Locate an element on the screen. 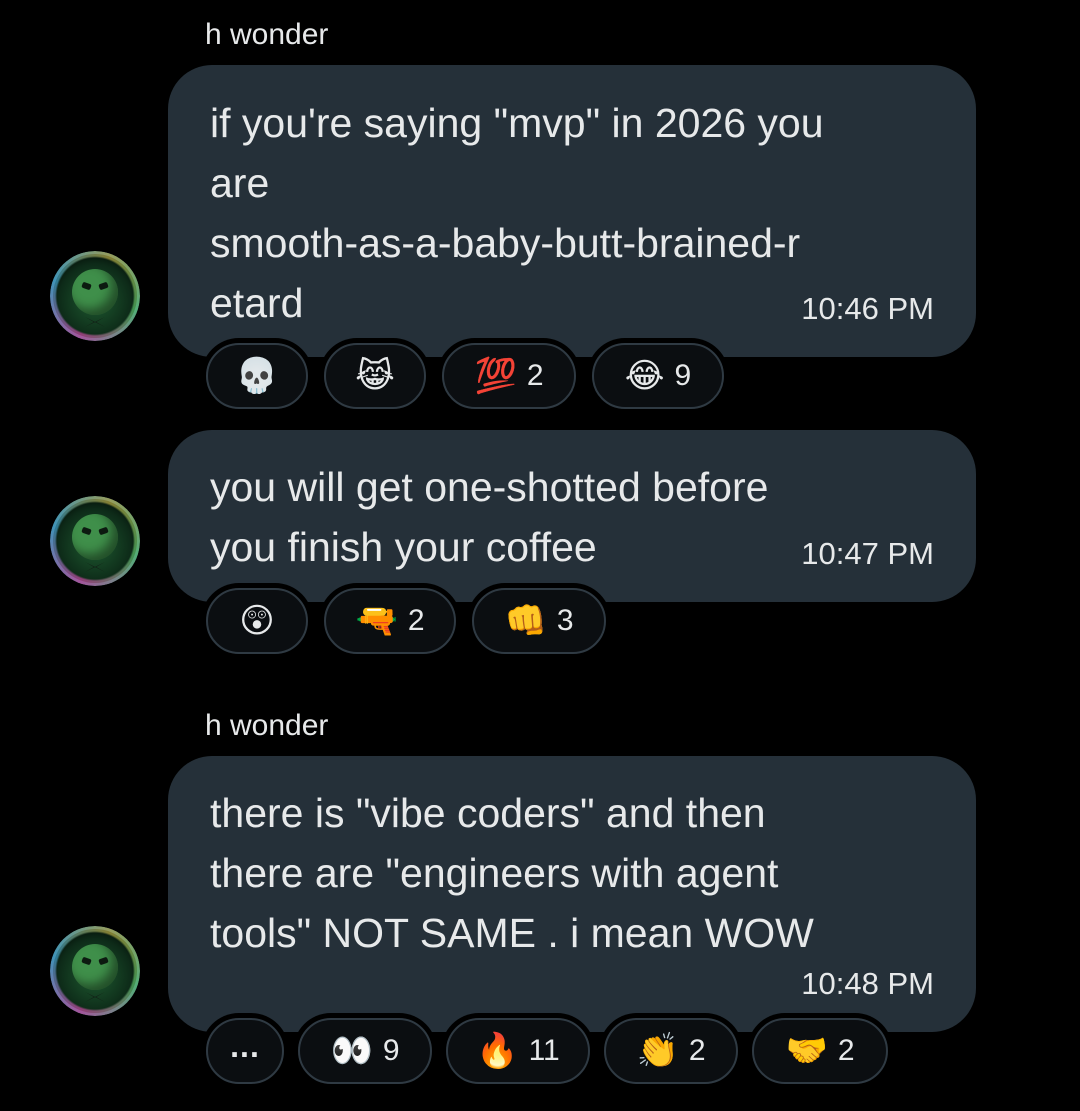 Image resolution: width=1080 pixels, height=1111 pixels. reaction-chip-eyes: 👀 9 is located at coordinates (365, 1051).